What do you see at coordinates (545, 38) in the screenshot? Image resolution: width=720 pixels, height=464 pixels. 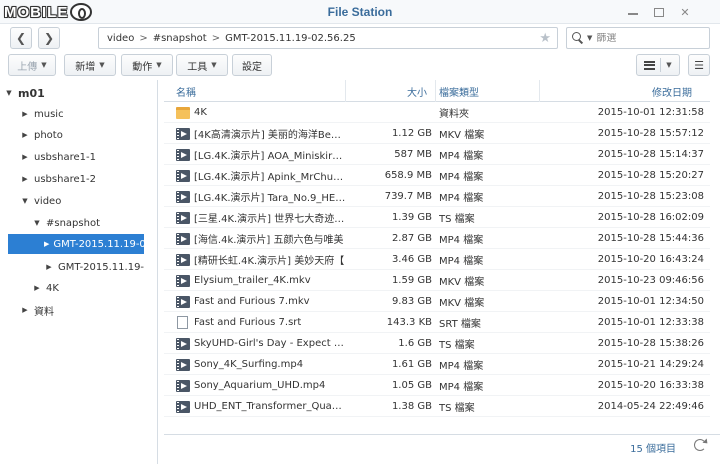 I see `favorite-star-icon: ★` at bounding box center [545, 38].